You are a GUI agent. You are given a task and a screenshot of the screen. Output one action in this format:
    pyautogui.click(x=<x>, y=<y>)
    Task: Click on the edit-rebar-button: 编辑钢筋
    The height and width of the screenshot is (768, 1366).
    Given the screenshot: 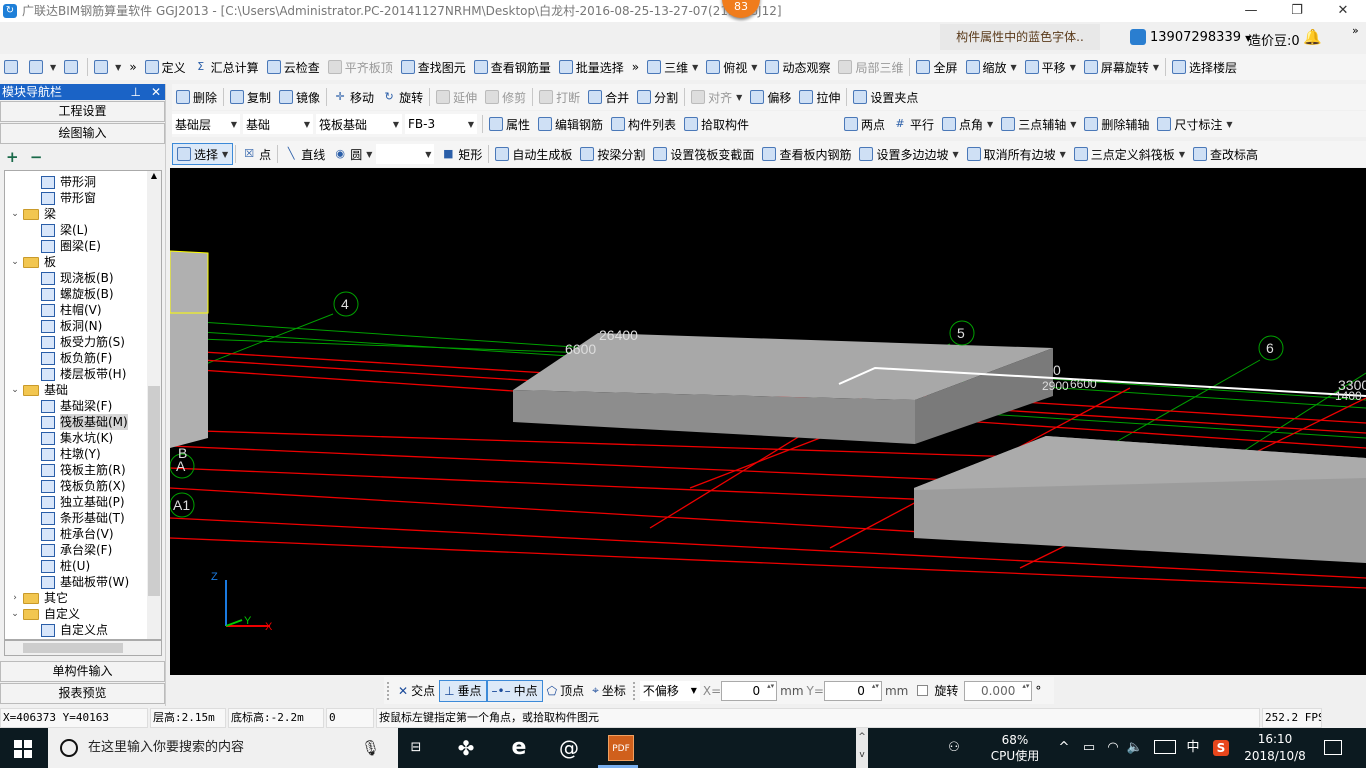 What is the action you would take?
    pyautogui.click(x=570, y=124)
    